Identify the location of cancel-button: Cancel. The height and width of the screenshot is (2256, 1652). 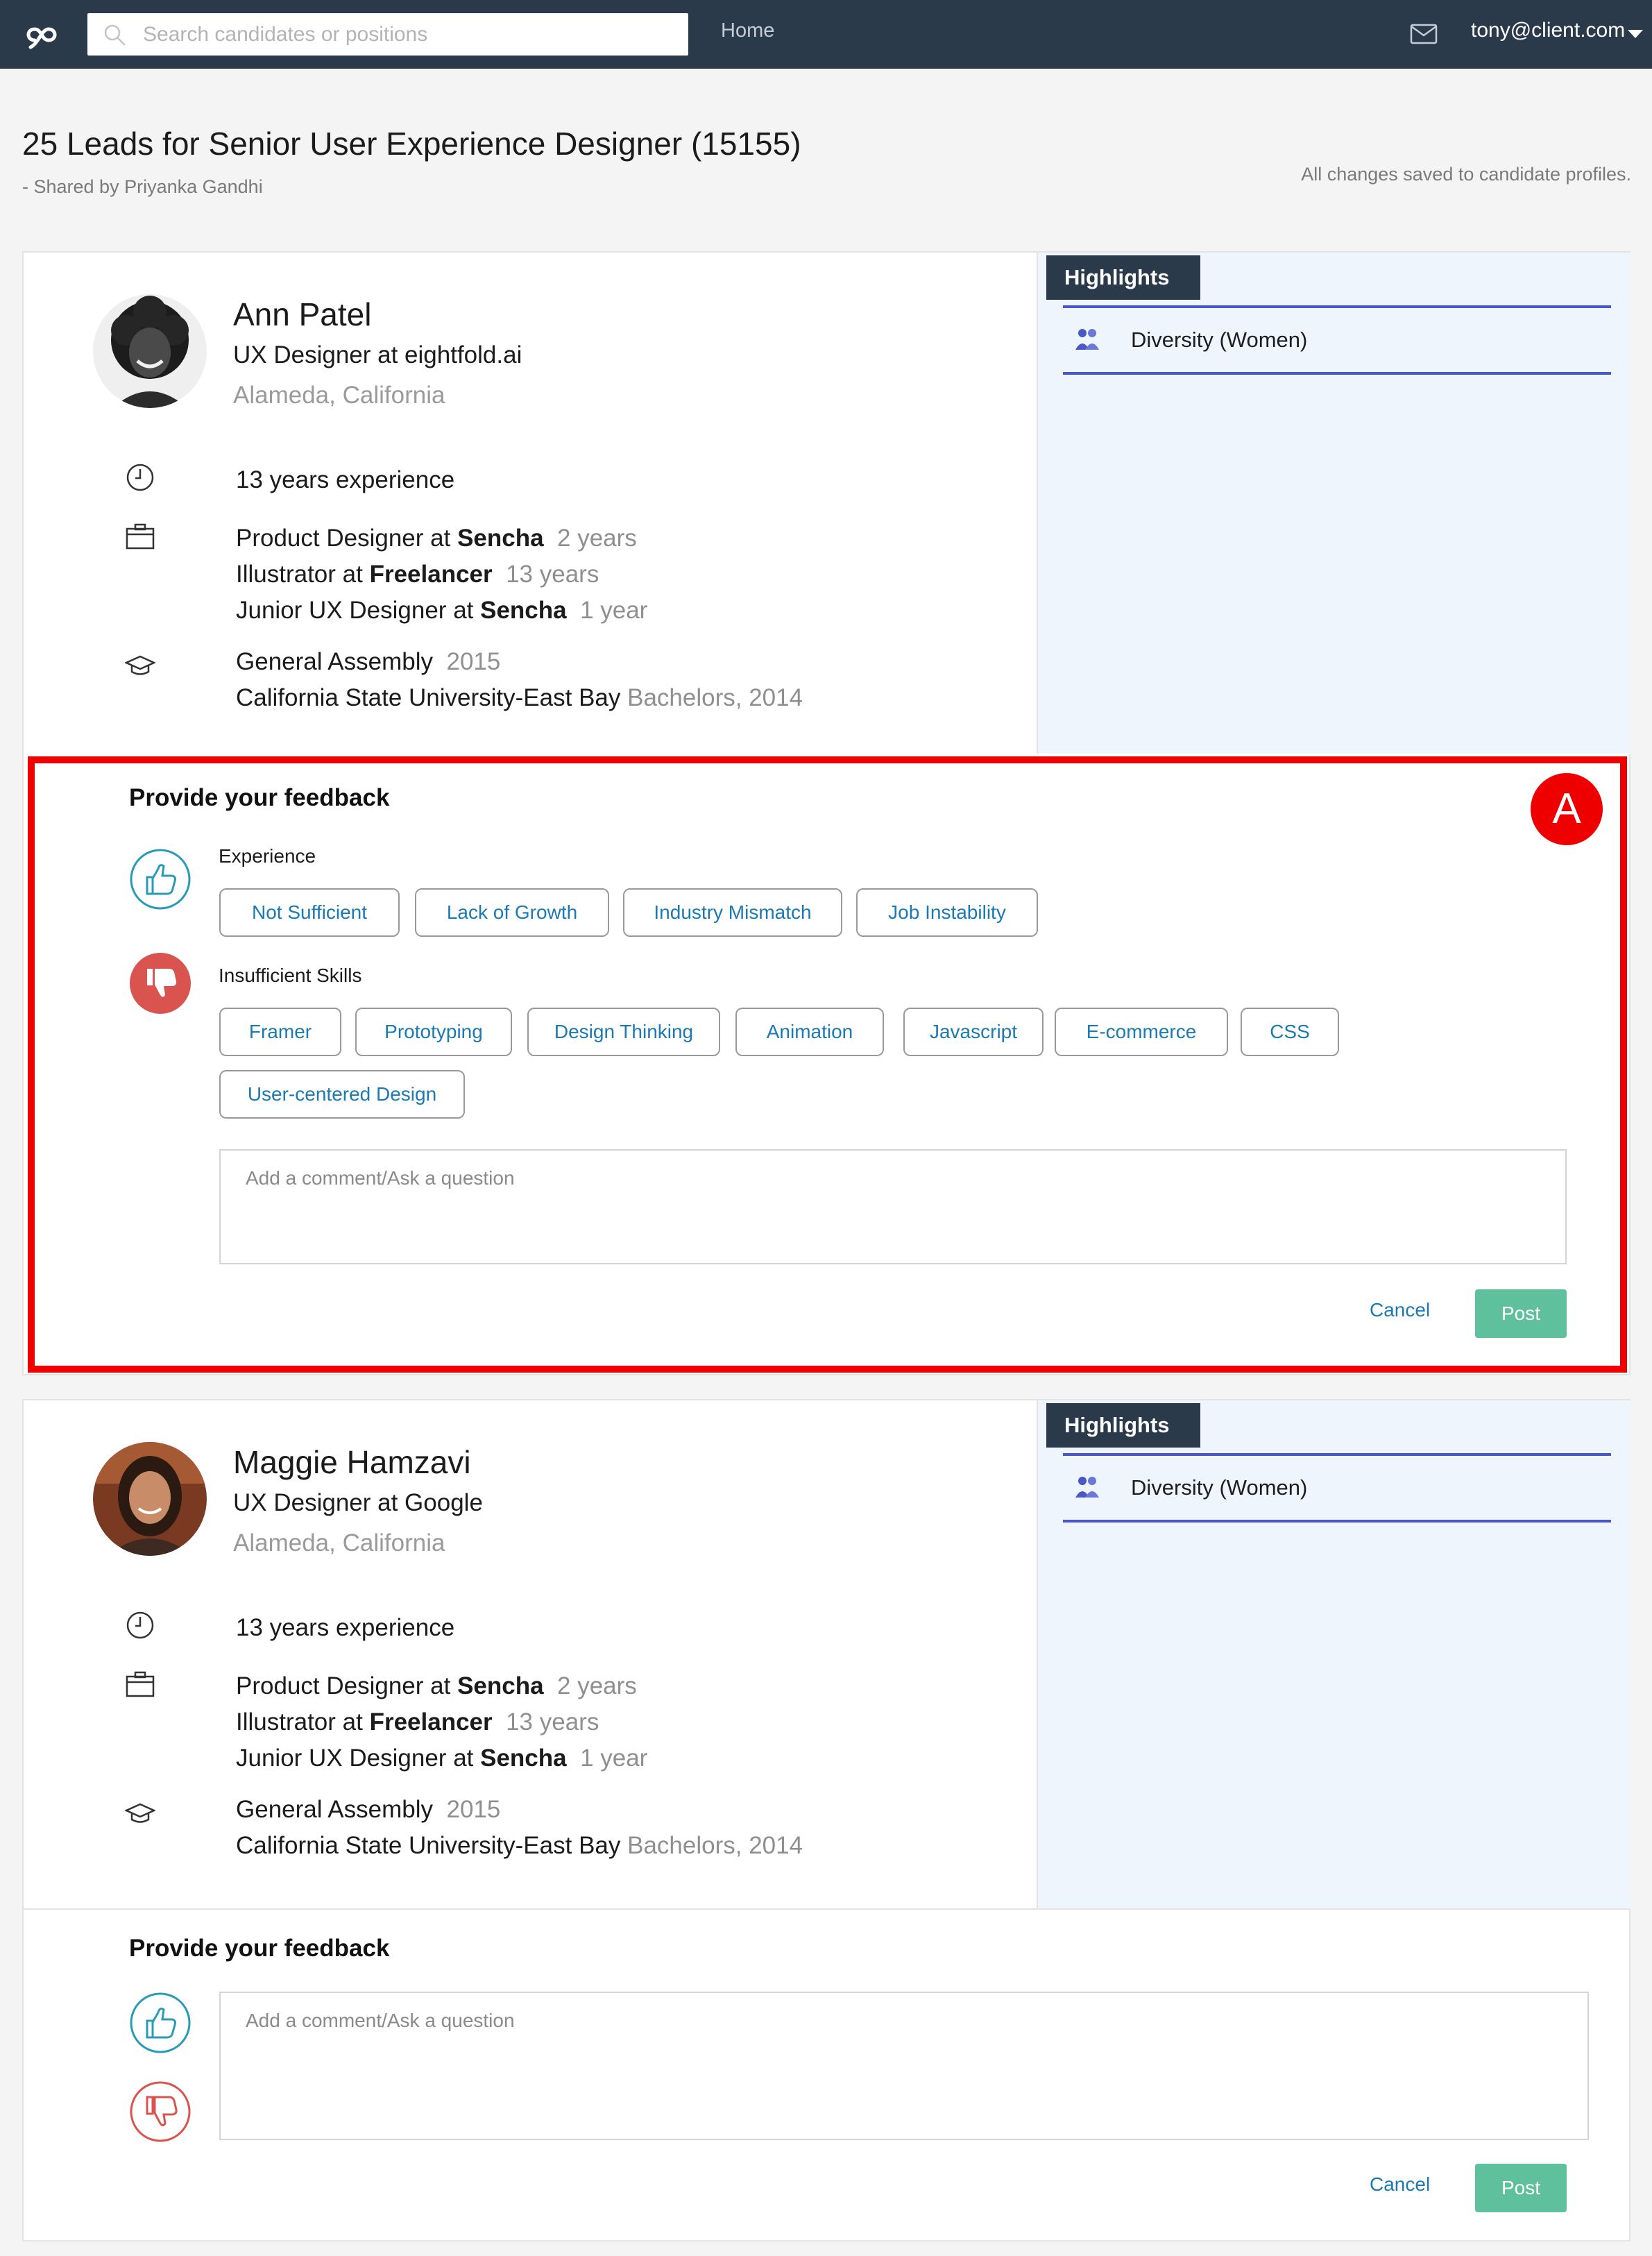
(1400, 2184).